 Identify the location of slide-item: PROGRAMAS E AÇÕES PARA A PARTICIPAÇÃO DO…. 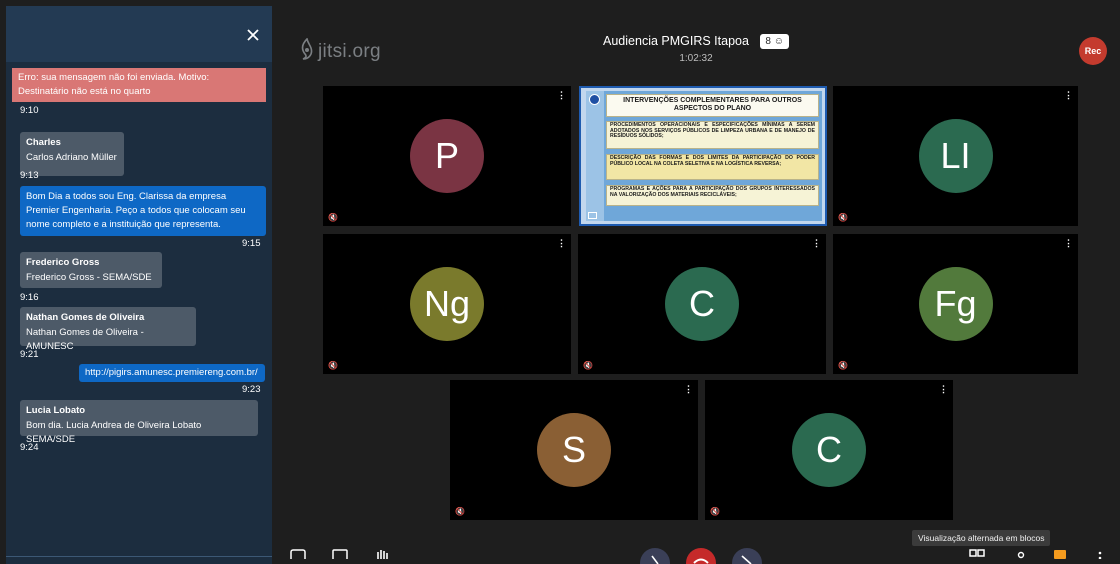
(712, 195).